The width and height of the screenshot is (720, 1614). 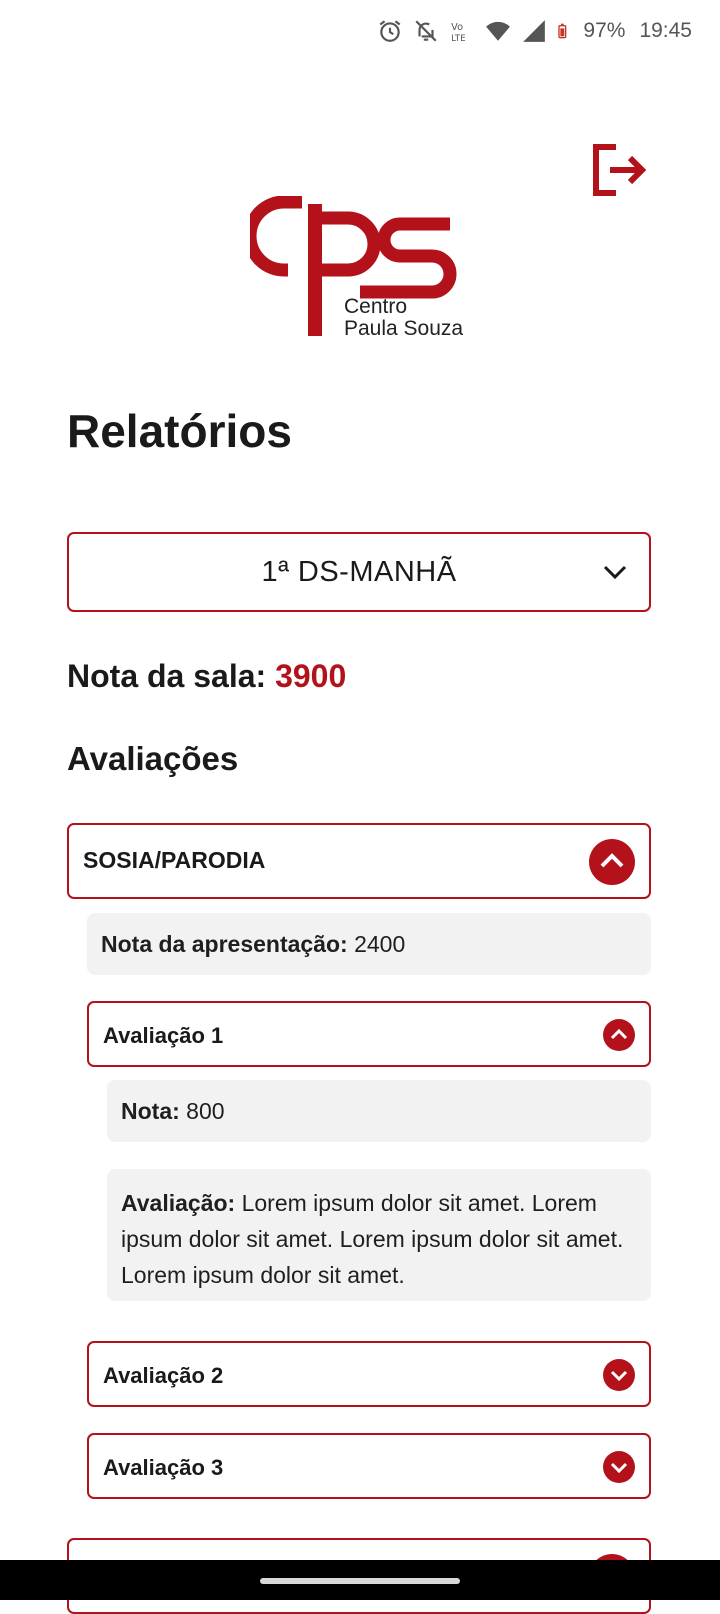 What do you see at coordinates (458, 27) in the screenshot?
I see `svg-text: Vo` at bounding box center [458, 27].